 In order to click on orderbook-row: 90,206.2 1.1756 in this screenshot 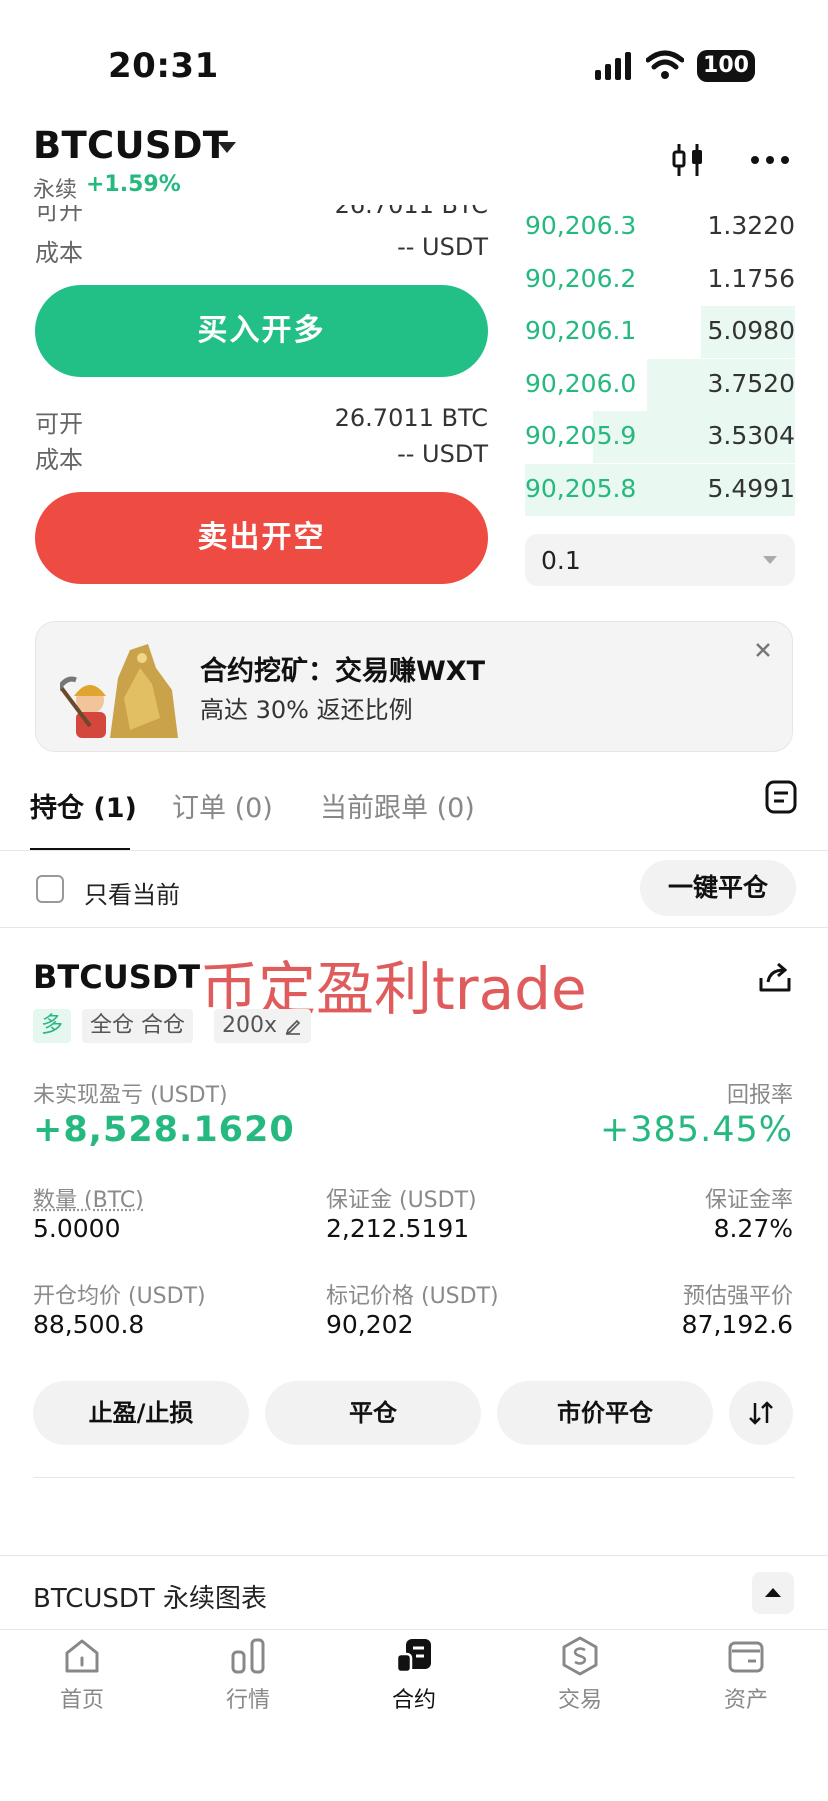, I will do `click(660, 280)`.